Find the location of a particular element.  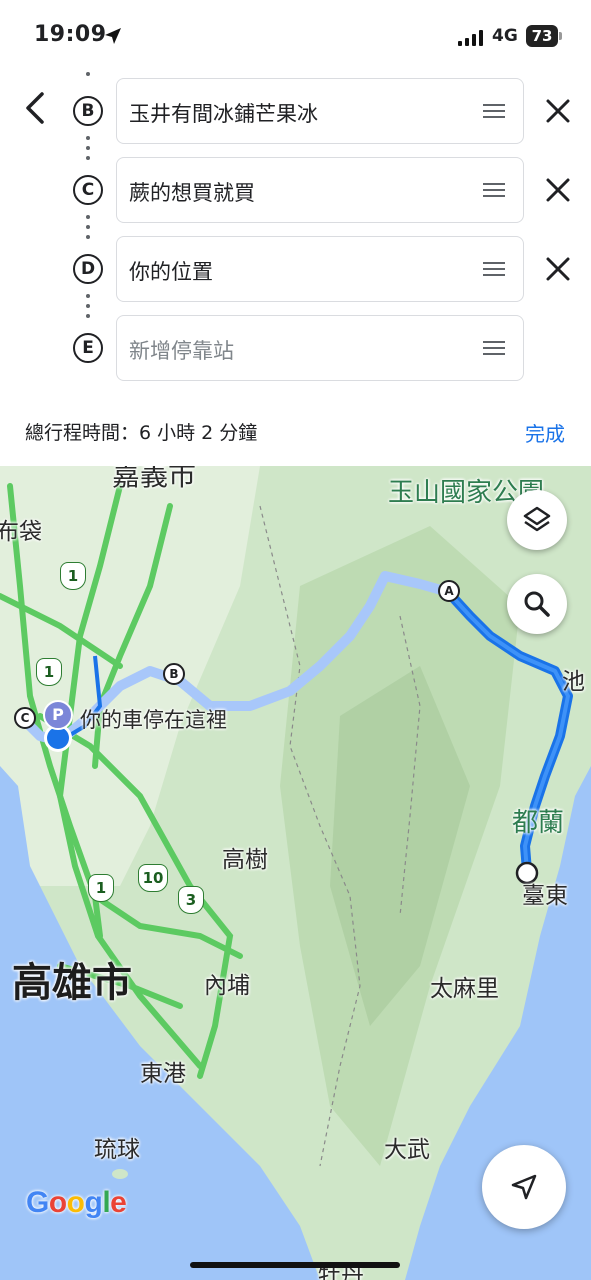

map-label-neipu: 內埔 is located at coordinates (227, 986).